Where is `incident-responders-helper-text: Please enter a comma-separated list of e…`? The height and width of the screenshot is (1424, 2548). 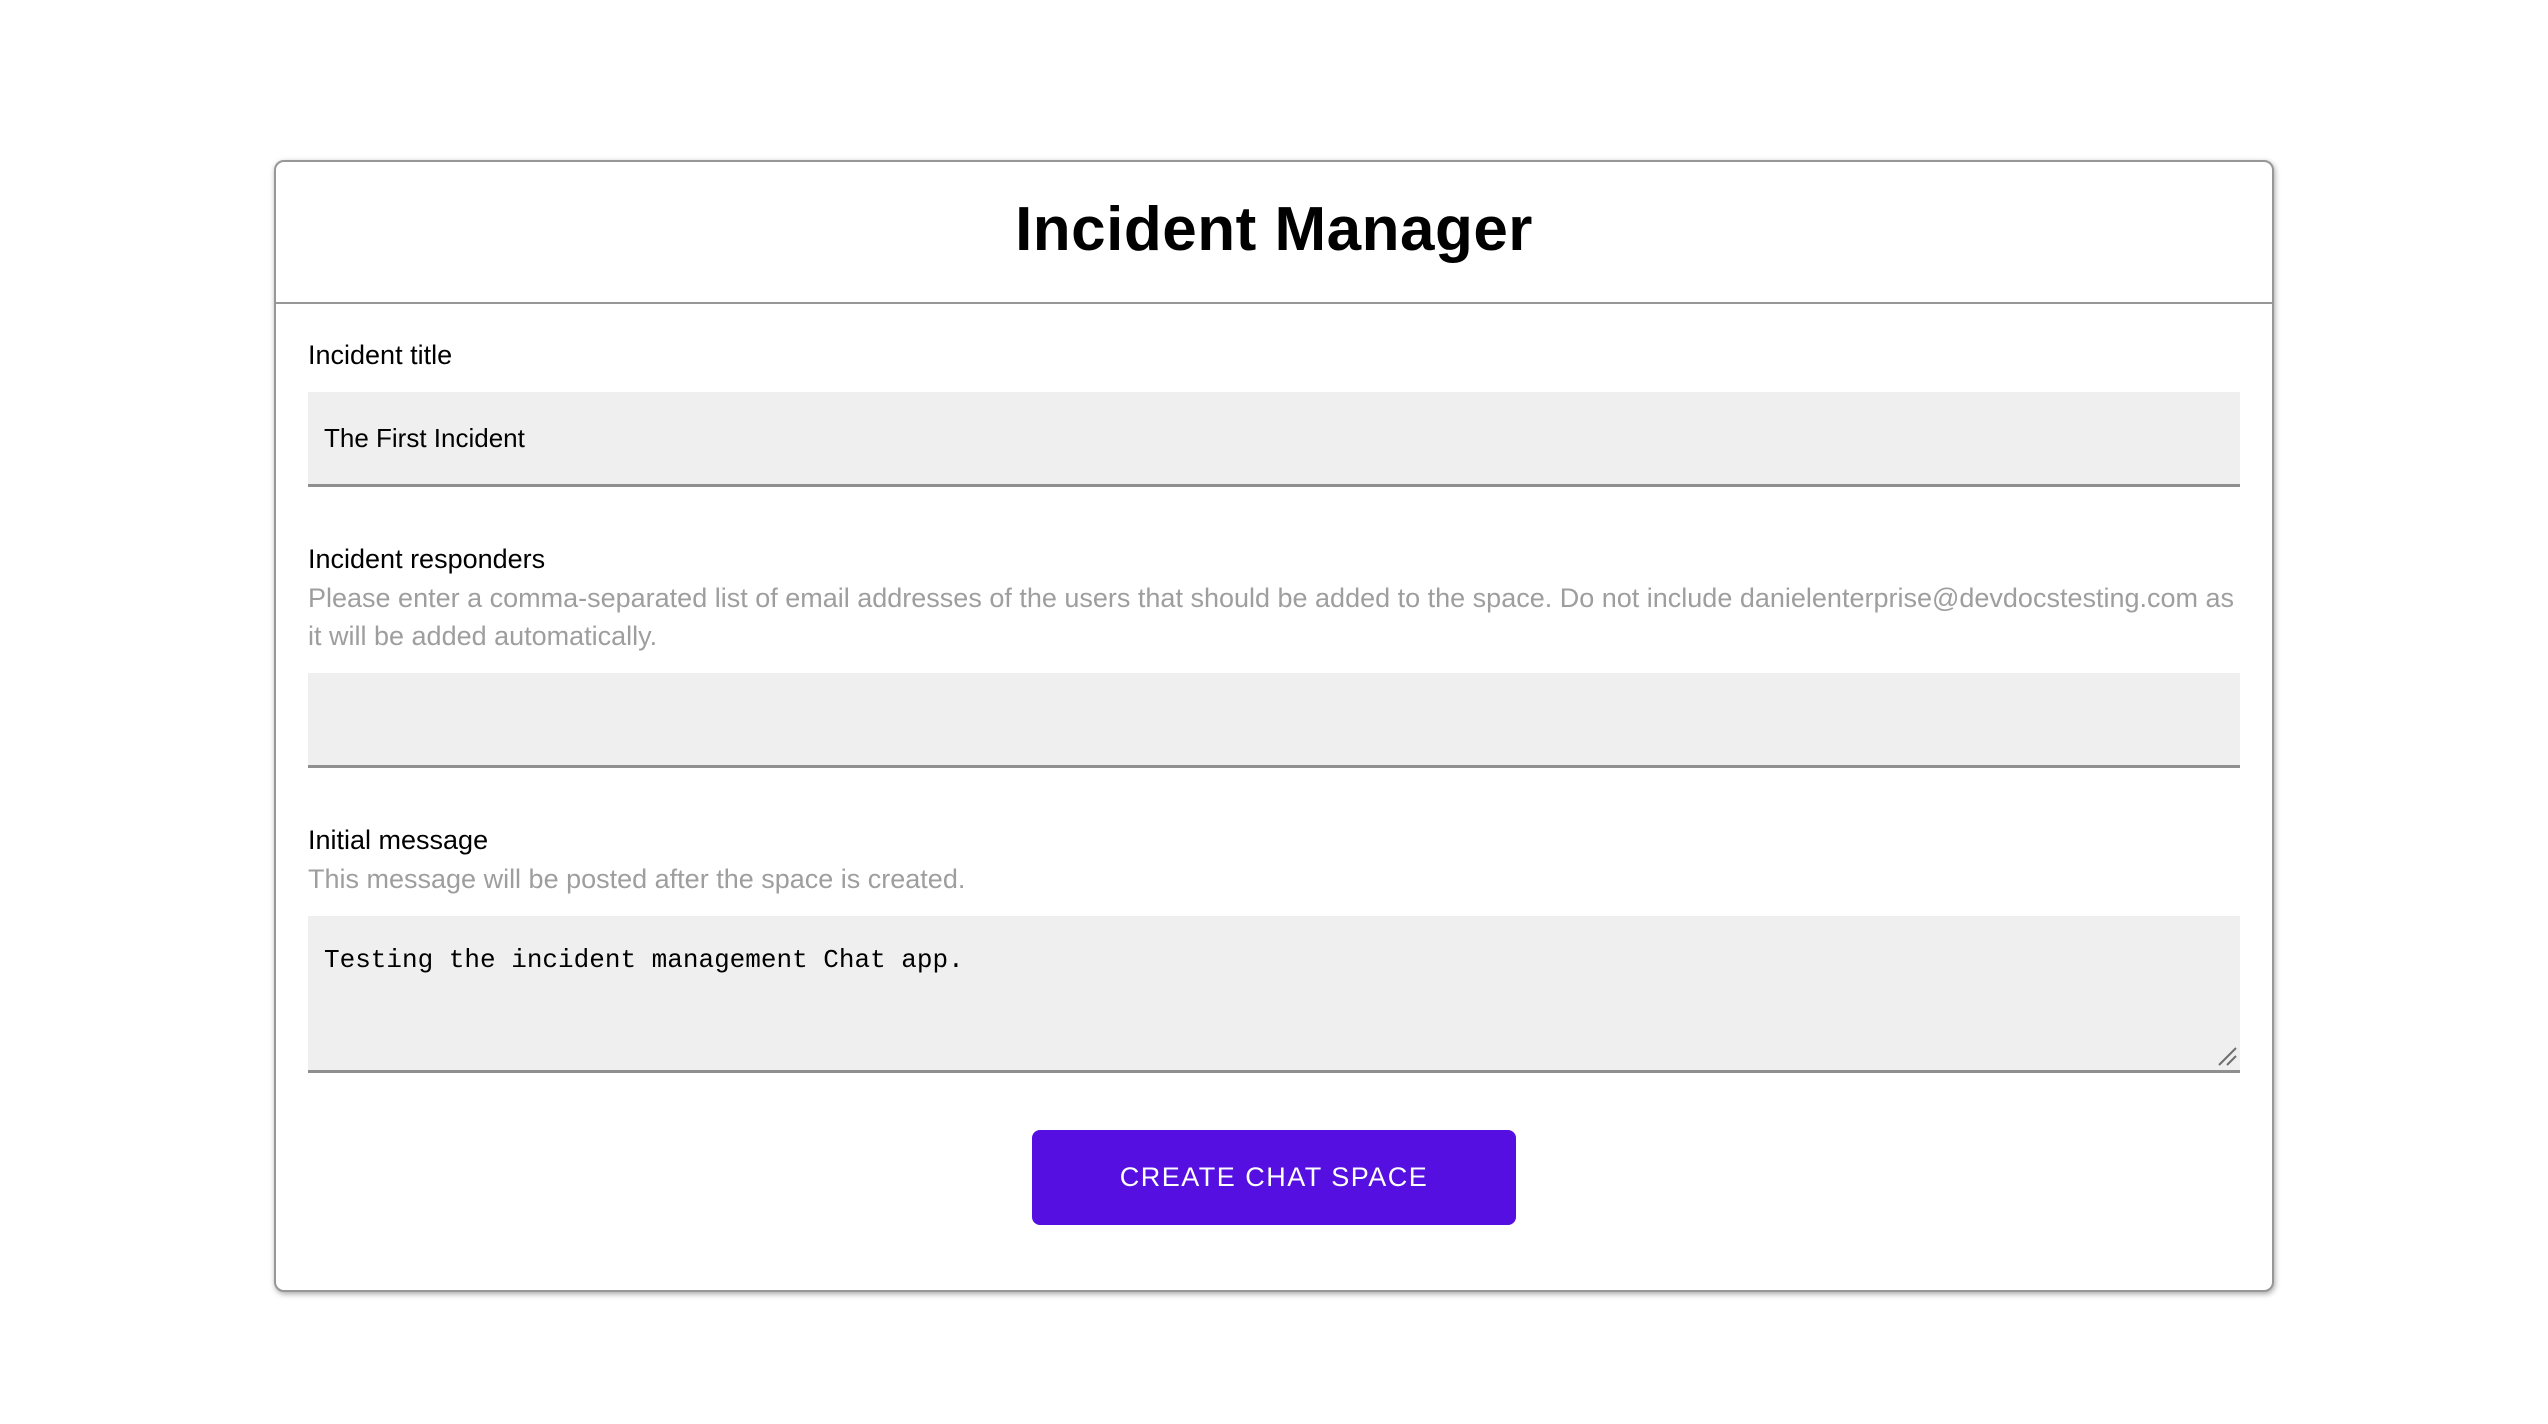
incident-responders-helper-text: Please enter a comma-separated list of e… is located at coordinates (1271, 617).